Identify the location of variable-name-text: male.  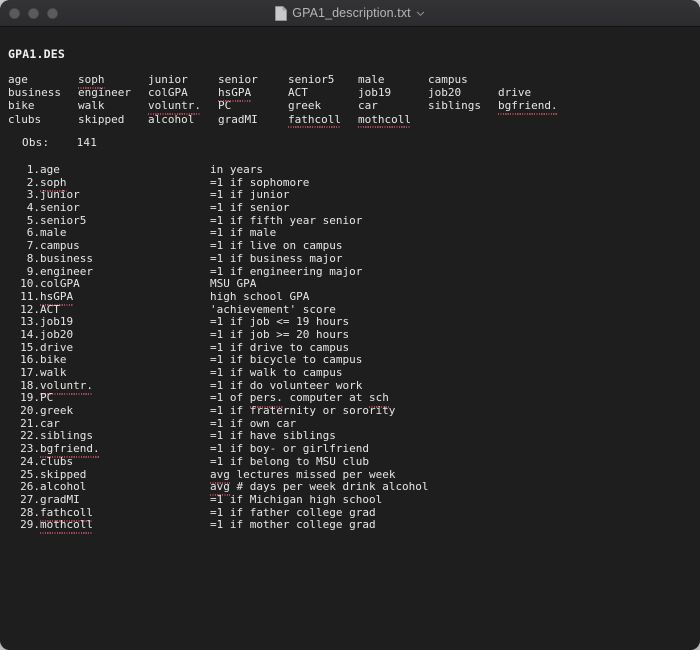
(371, 79).